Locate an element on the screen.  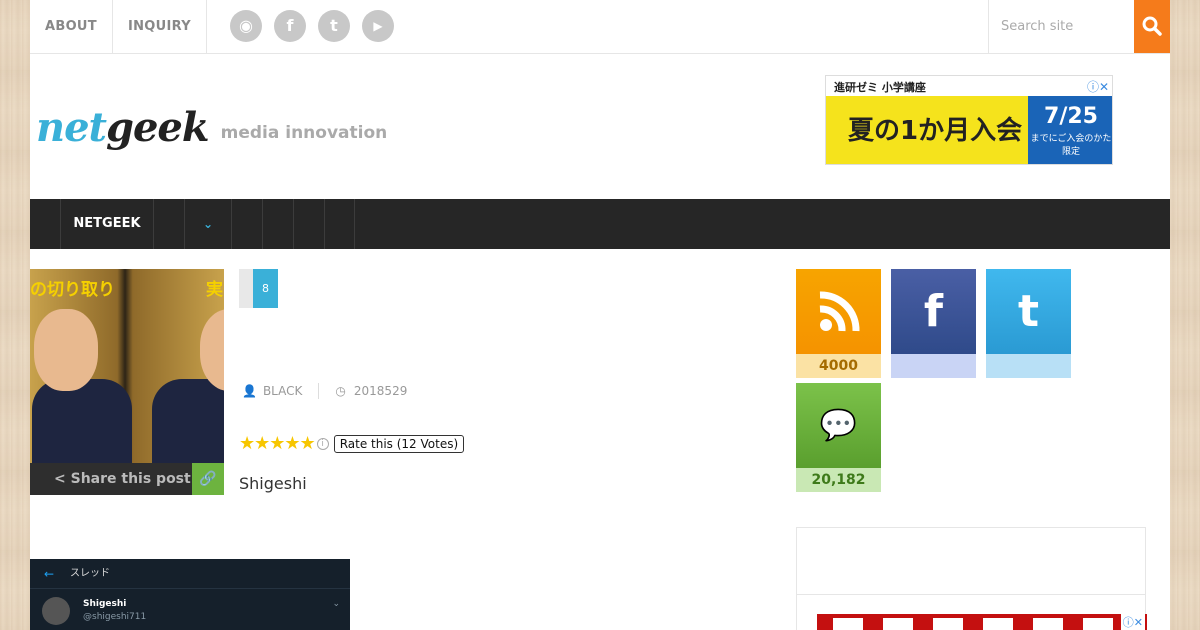
search-button is located at coordinates (1152, 26).